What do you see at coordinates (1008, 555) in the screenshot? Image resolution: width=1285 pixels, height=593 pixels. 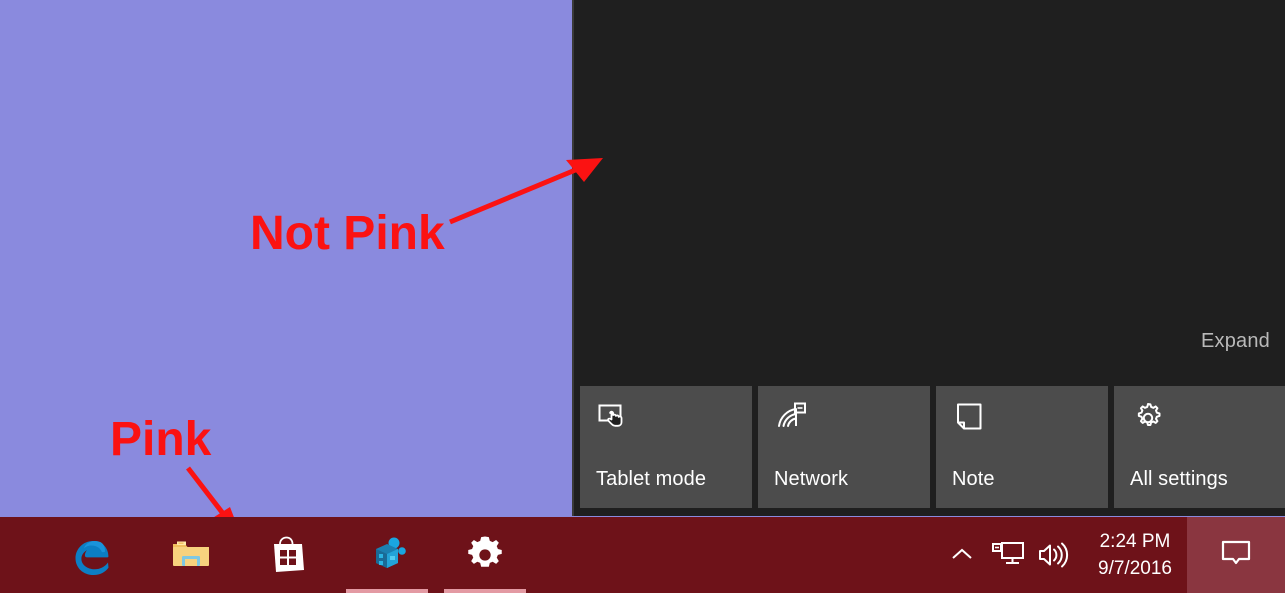 I see `network-pc-icon` at bounding box center [1008, 555].